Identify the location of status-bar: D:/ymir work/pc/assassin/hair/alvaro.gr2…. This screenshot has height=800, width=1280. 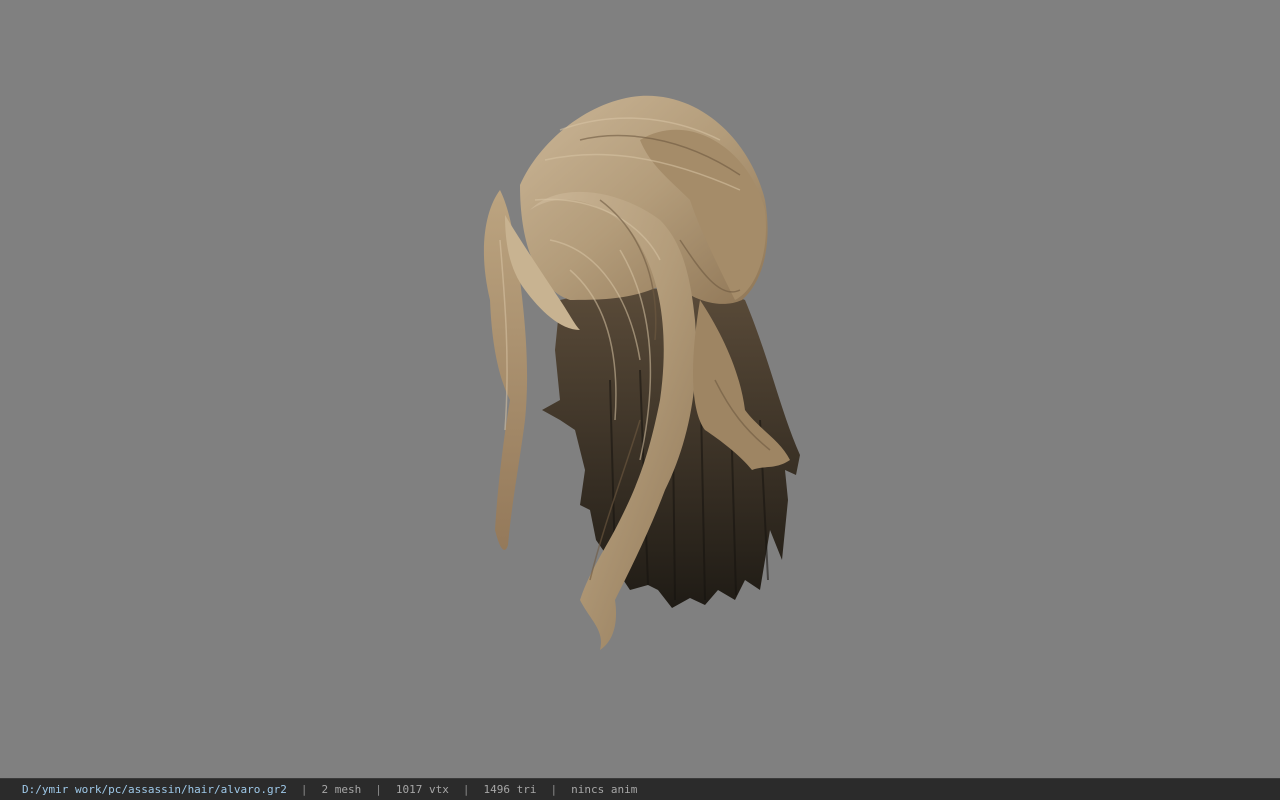
(640, 789).